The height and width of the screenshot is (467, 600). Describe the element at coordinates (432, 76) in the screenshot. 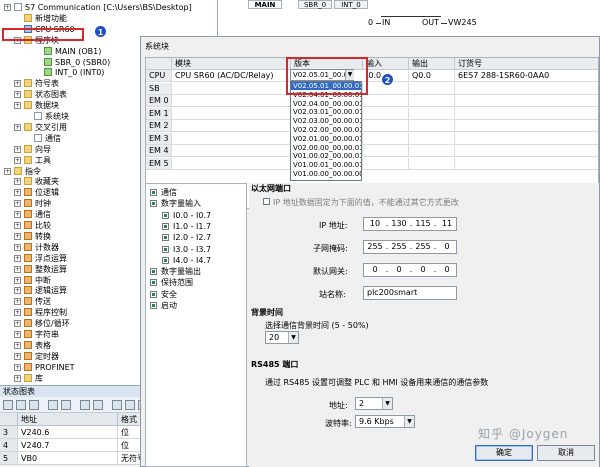

I see `grid-cell-output: Q0.0` at that location.